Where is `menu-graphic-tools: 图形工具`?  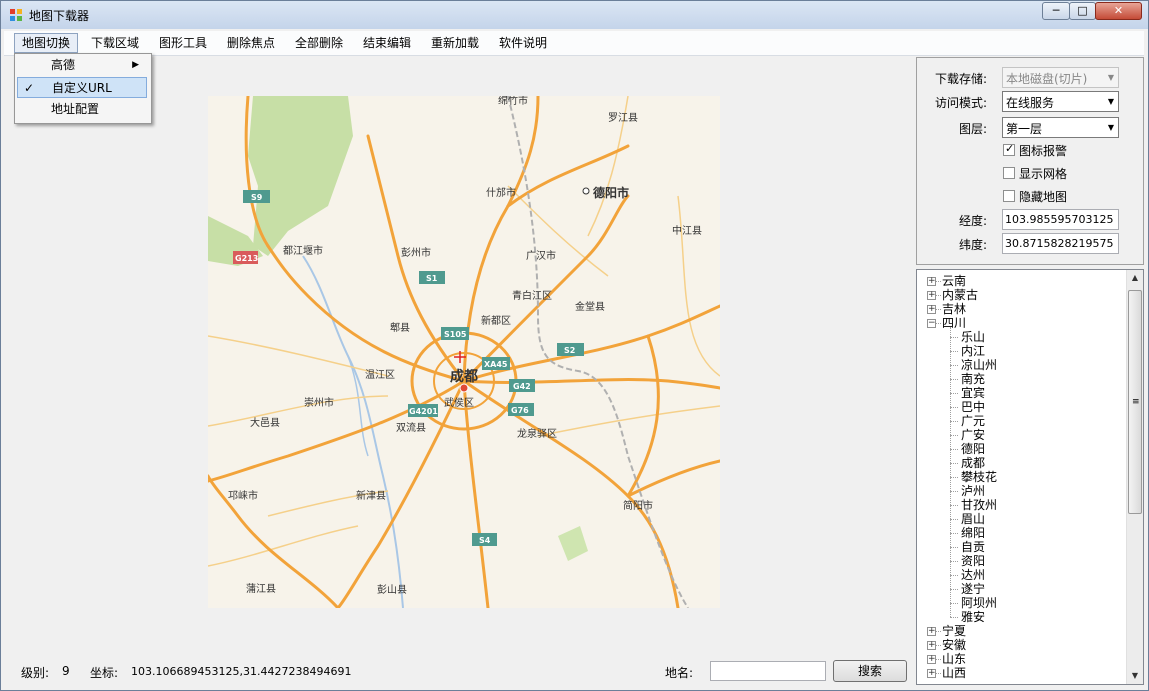 menu-graphic-tools: 图形工具 is located at coordinates (183, 43).